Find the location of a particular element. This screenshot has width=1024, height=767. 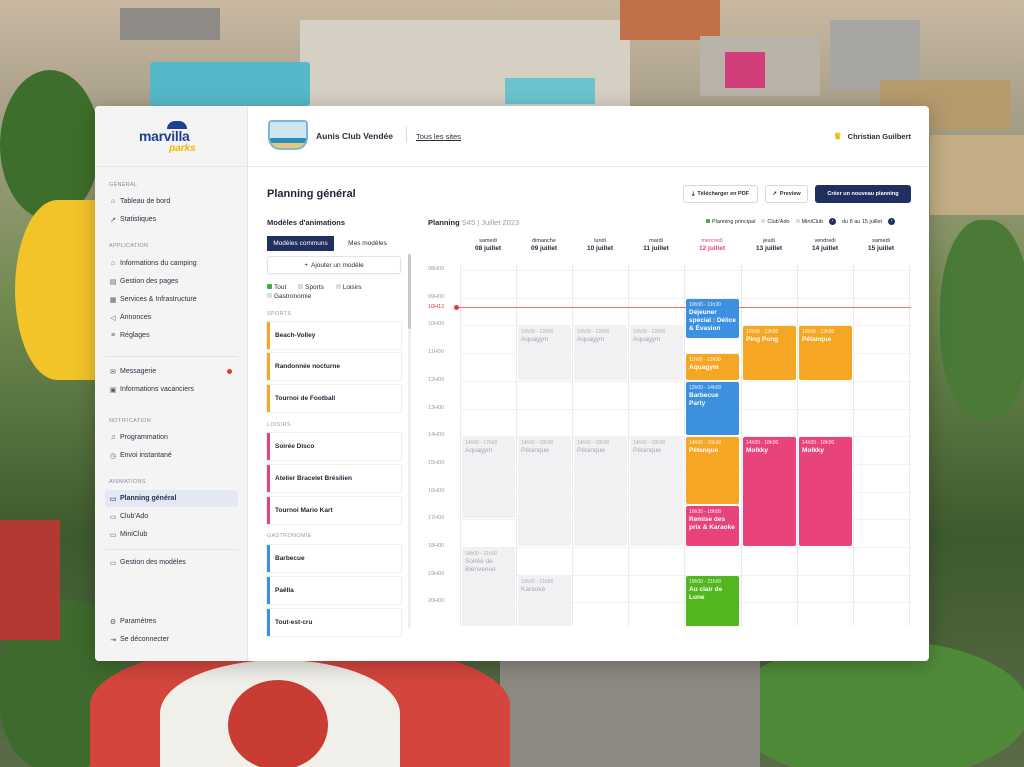

event-card: 19h00 - 21h00 Karaoké is located at coordinates (544, 600).